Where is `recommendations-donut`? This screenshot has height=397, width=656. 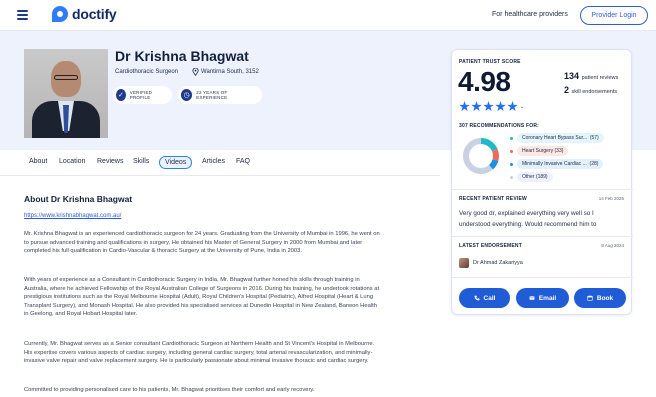
recommendations-donut is located at coordinates (481, 156).